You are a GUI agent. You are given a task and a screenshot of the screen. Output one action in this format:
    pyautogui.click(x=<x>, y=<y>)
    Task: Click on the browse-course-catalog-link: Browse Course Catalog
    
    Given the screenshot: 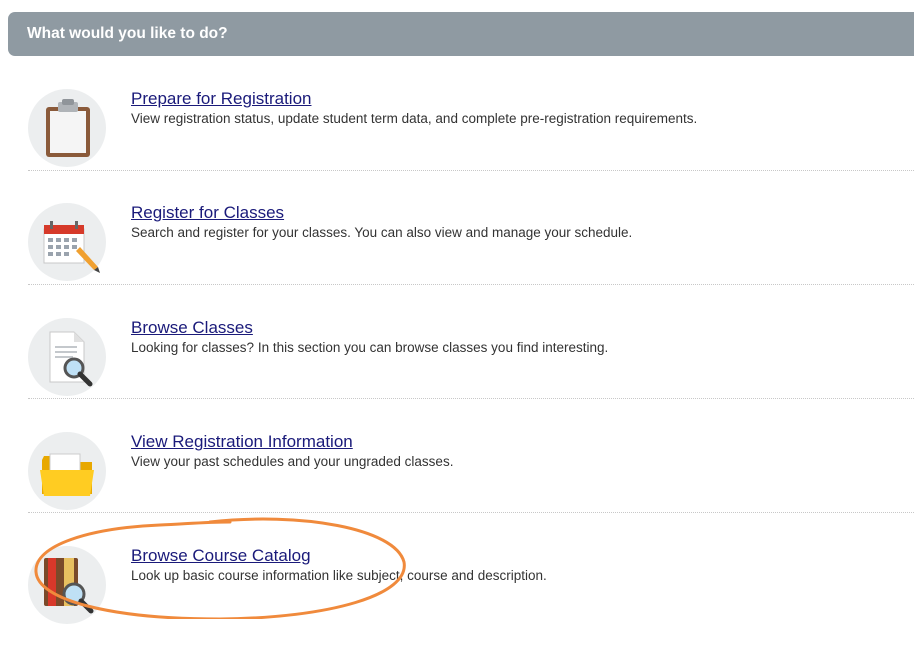 What is the action you would take?
    pyautogui.click(x=221, y=556)
    